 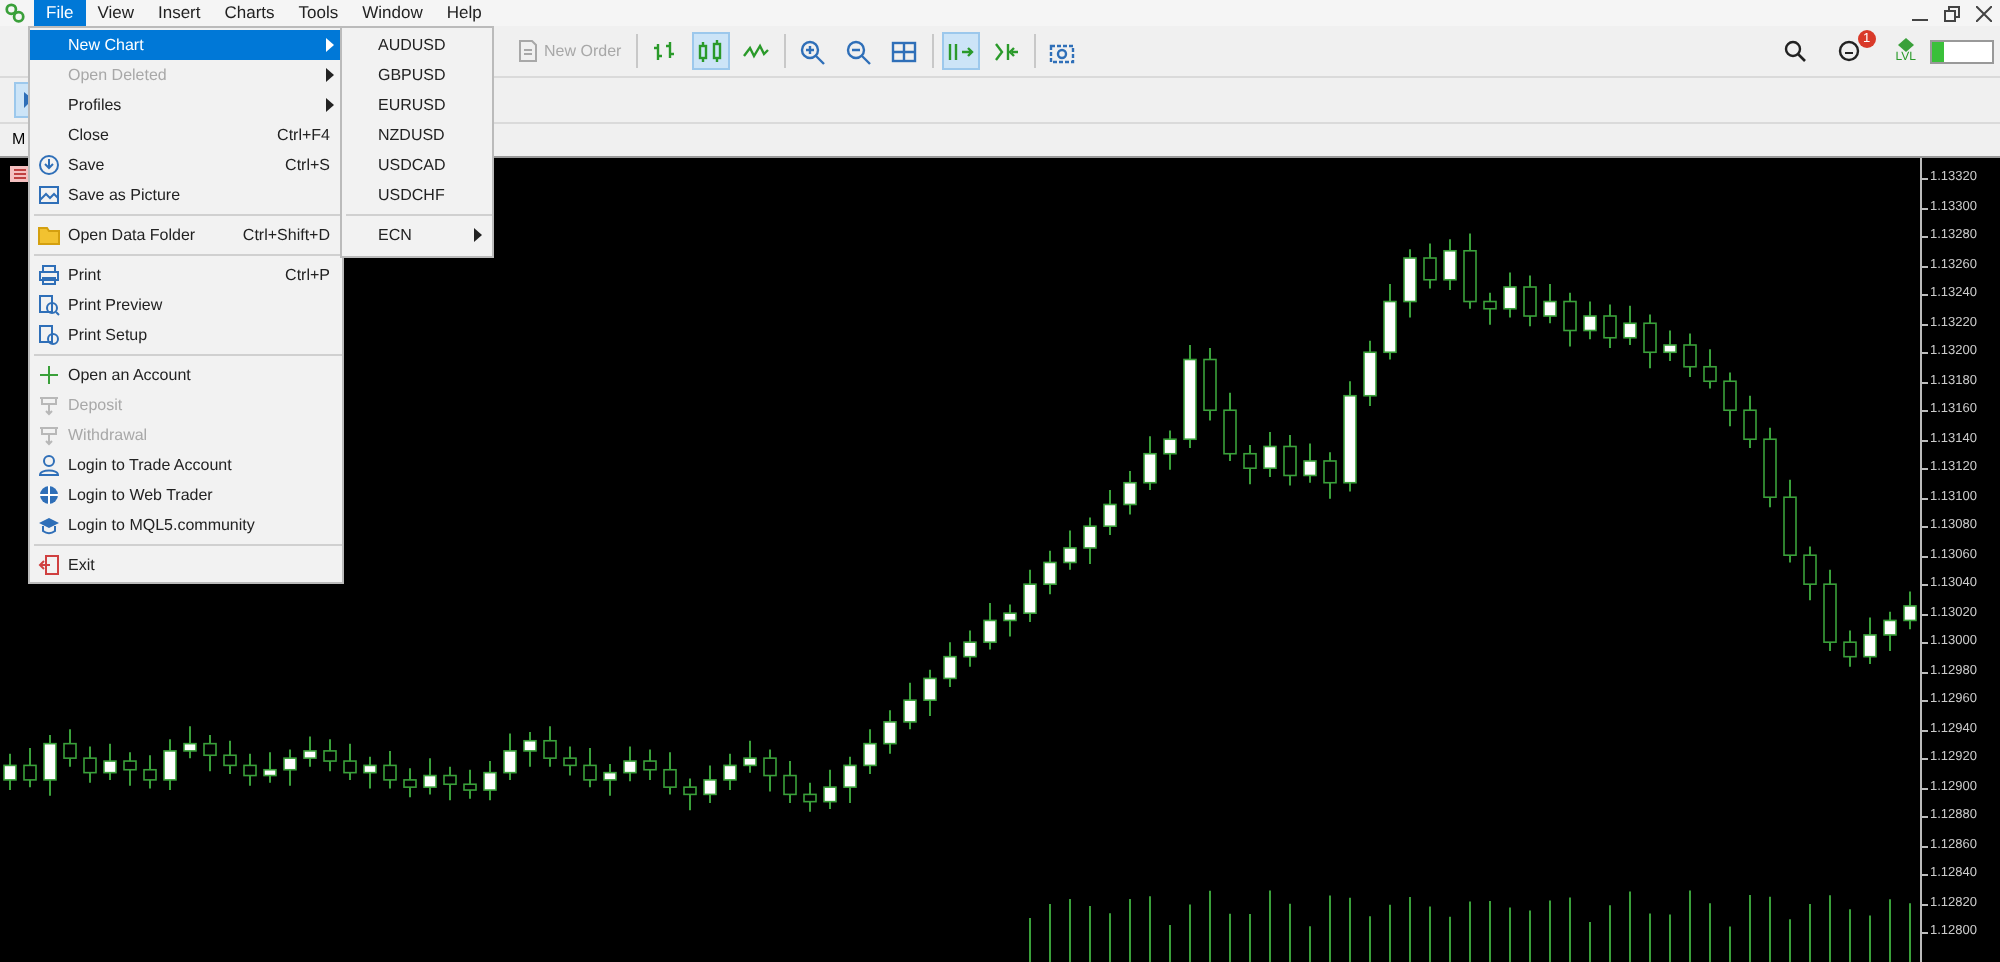 What do you see at coordinates (186, 525) in the screenshot?
I see `menu-item: Login to MQL5.community` at bounding box center [186, 525].